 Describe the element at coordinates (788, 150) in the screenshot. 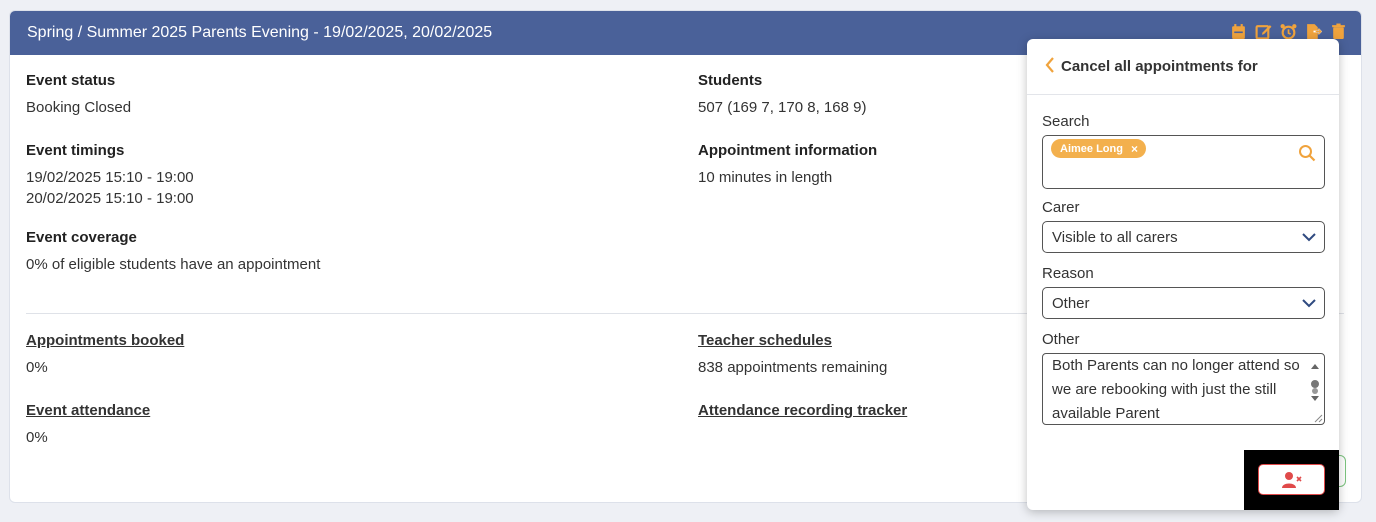

I see `appointment-info-label: Appointment information` at that location.